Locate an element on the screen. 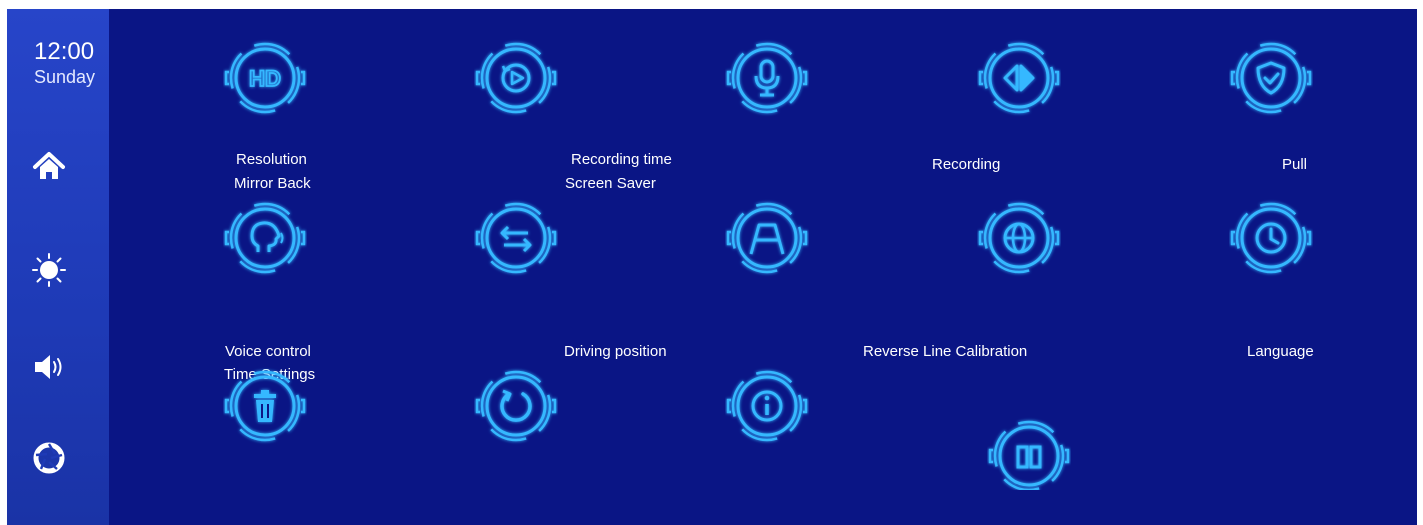 This screenshot has width=1423, height=525. info-icon is located at coordinates (767, 406).